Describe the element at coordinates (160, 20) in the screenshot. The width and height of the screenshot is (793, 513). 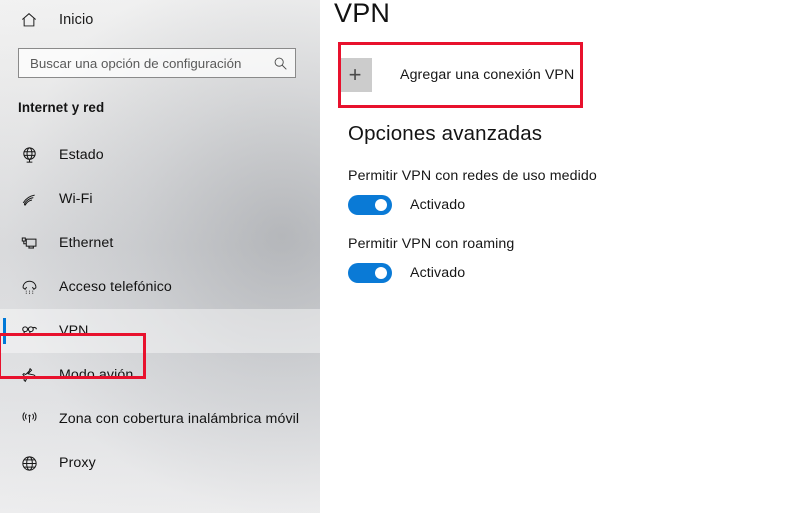
I see `sidebar-item-home: Inicio` at that location.